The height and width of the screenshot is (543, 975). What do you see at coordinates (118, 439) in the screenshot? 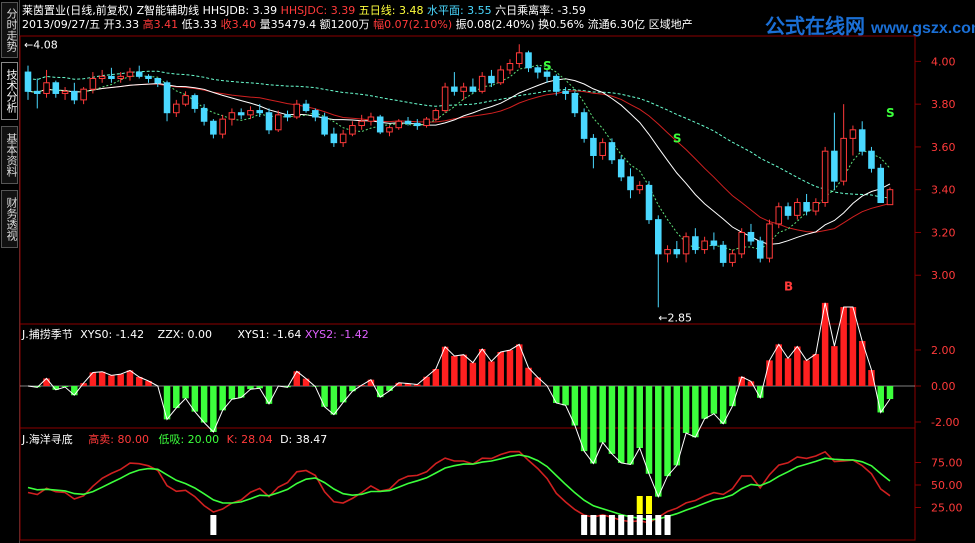
I see `sell-level-value: 高卖: 80.00` at bounding box center [118, 439].